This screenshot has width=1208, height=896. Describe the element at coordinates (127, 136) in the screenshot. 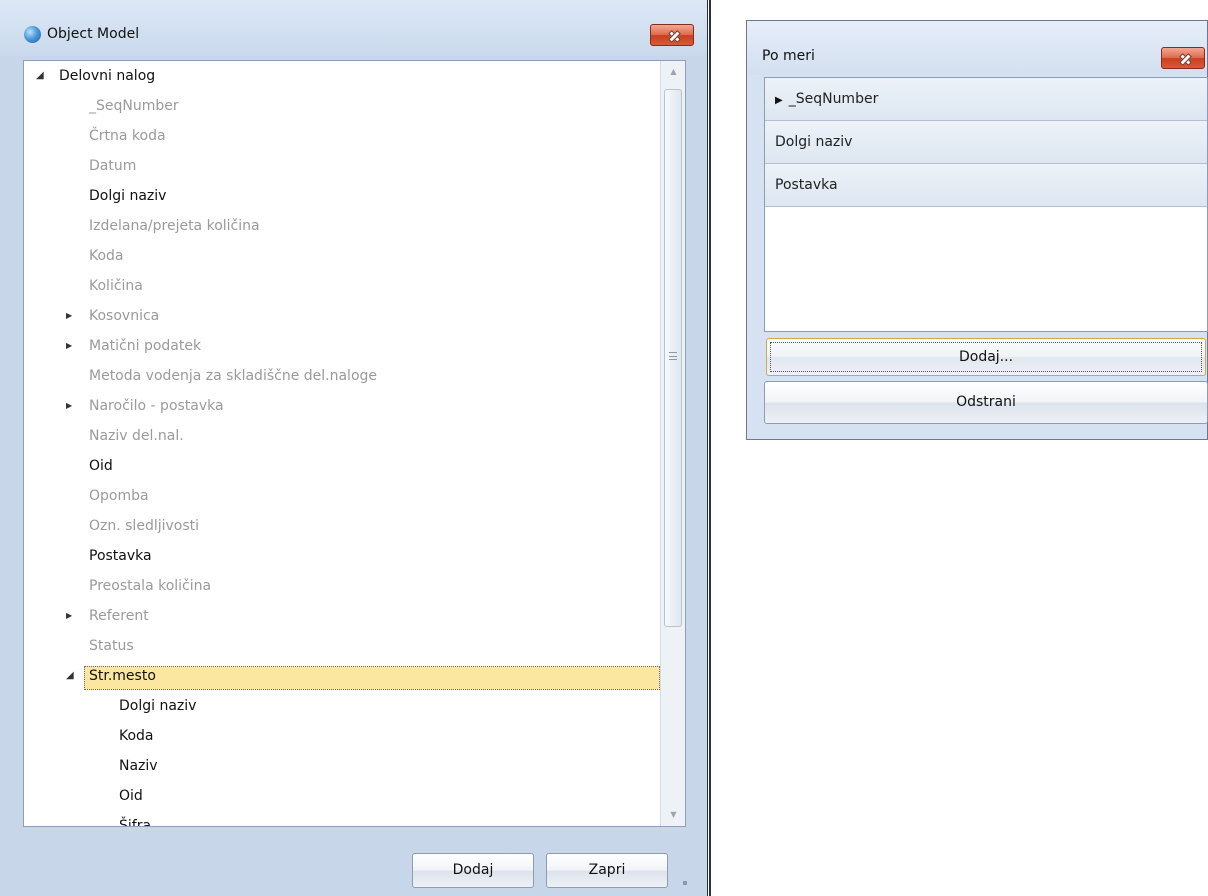

I see `tree-node-label: Črtna koda` at that location.